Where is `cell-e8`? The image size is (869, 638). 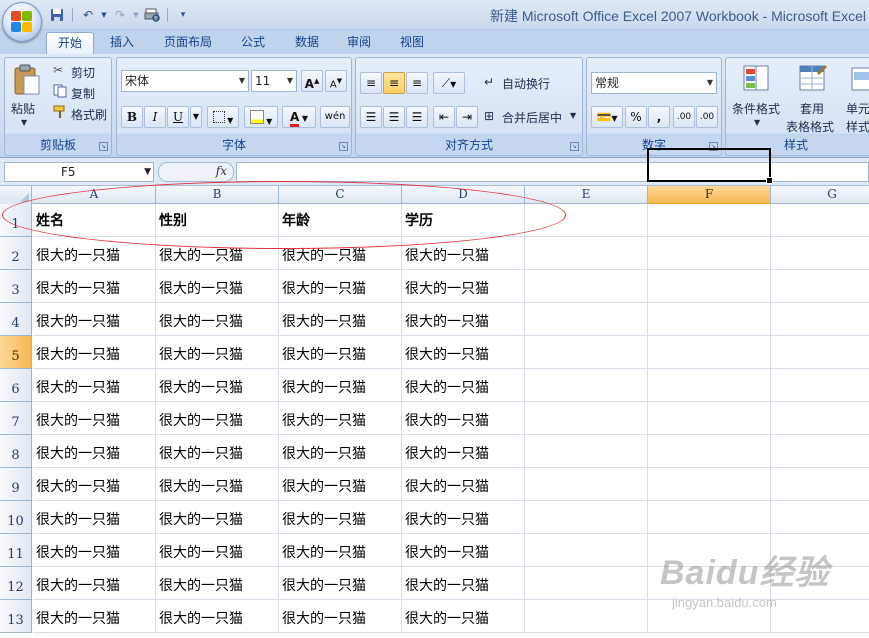
cell-e8 is located at coordinates (586, 451).